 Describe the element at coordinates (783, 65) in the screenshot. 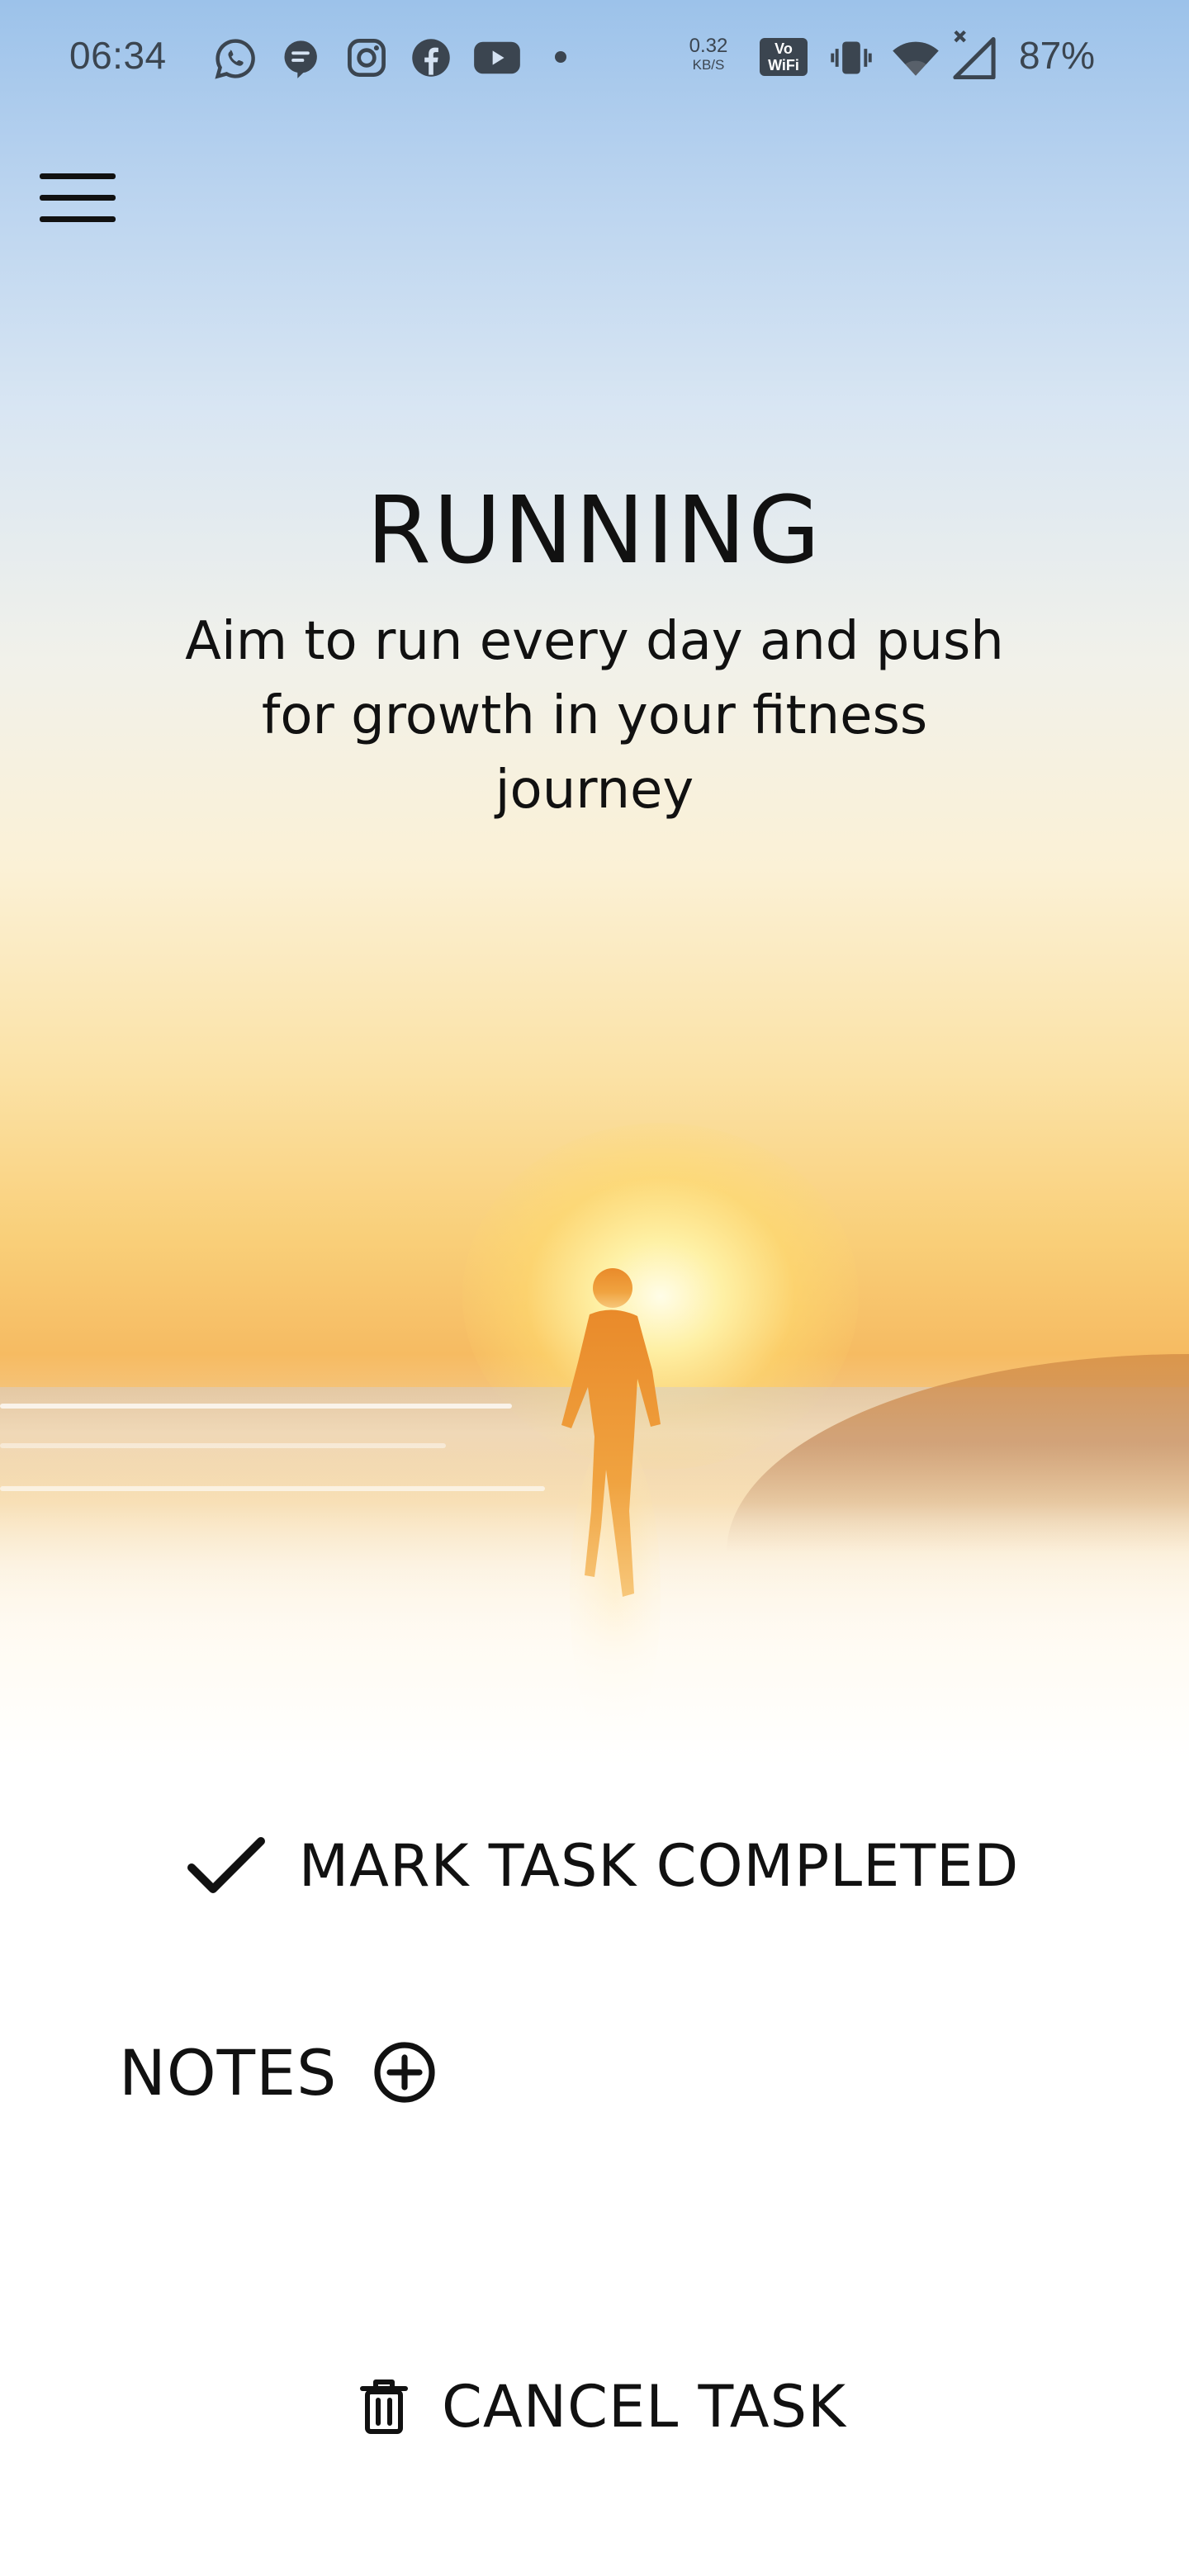

I see `vowifi-line2: WiFi` at that location.